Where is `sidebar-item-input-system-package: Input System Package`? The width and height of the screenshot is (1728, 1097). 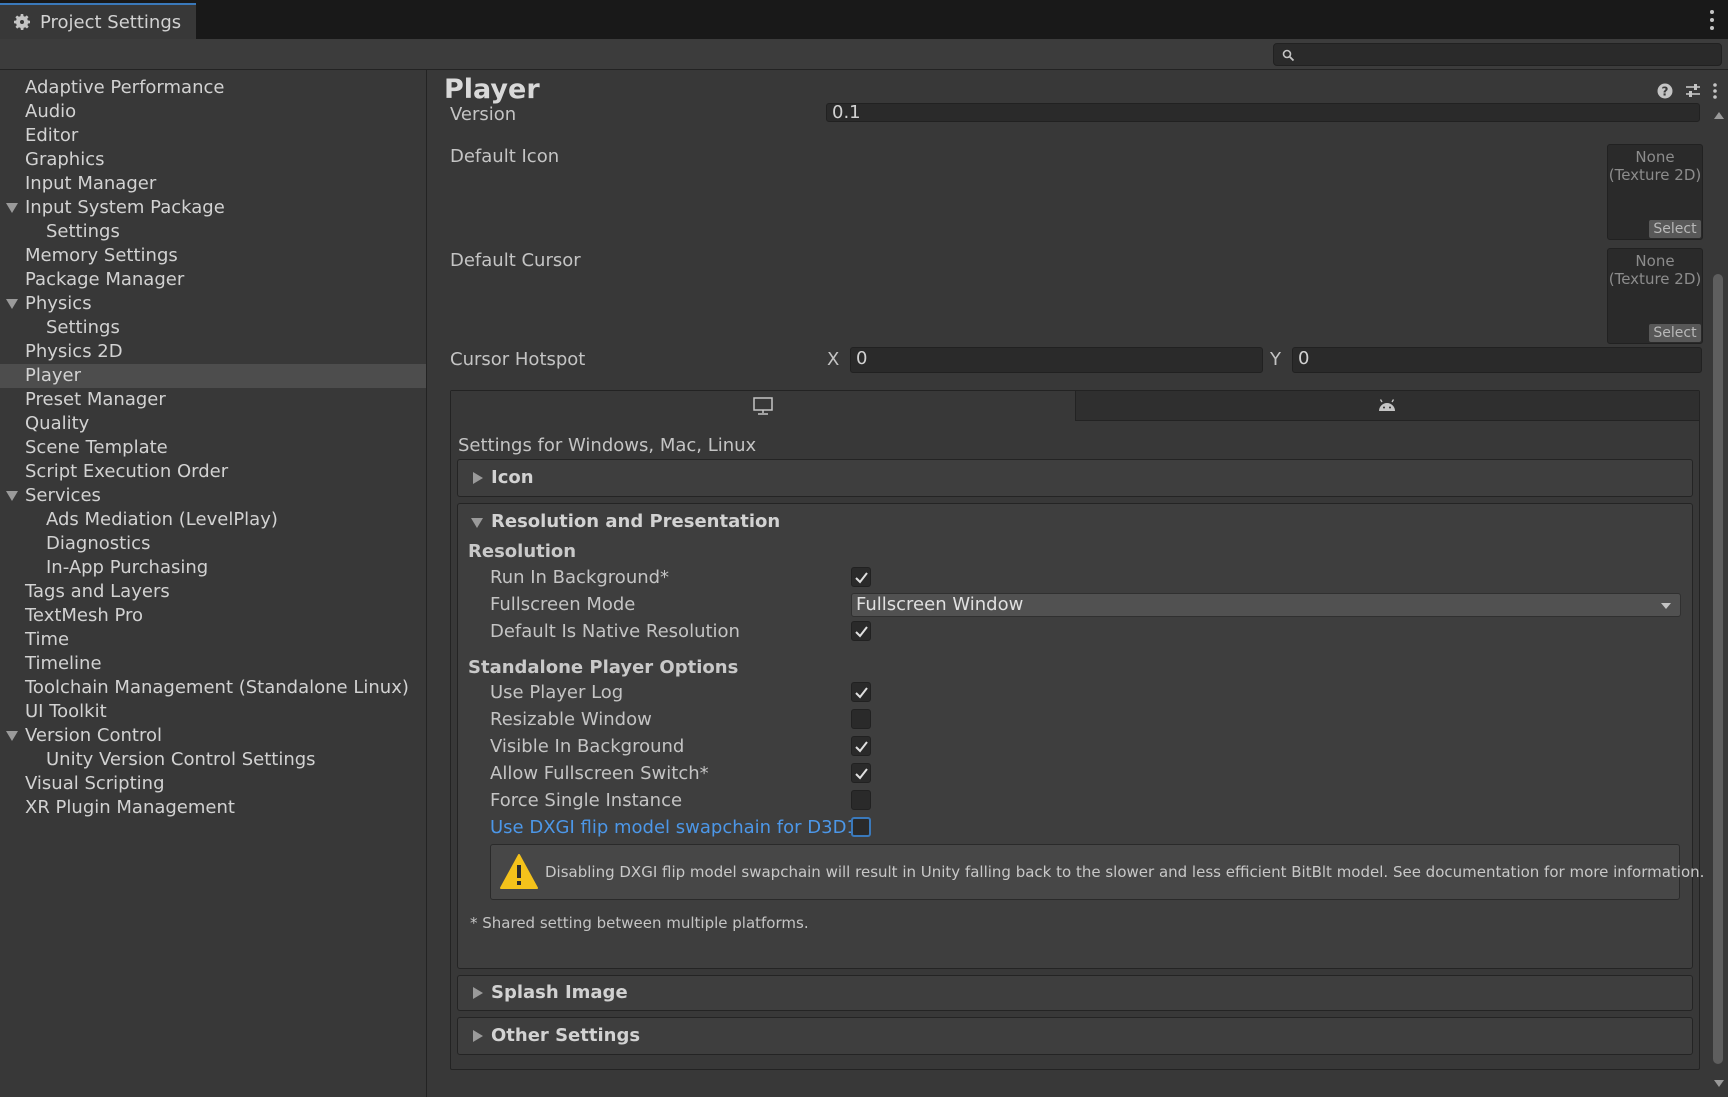
sidebar-item-input-system-package: Input System Package is located at coordinates (213, 208).